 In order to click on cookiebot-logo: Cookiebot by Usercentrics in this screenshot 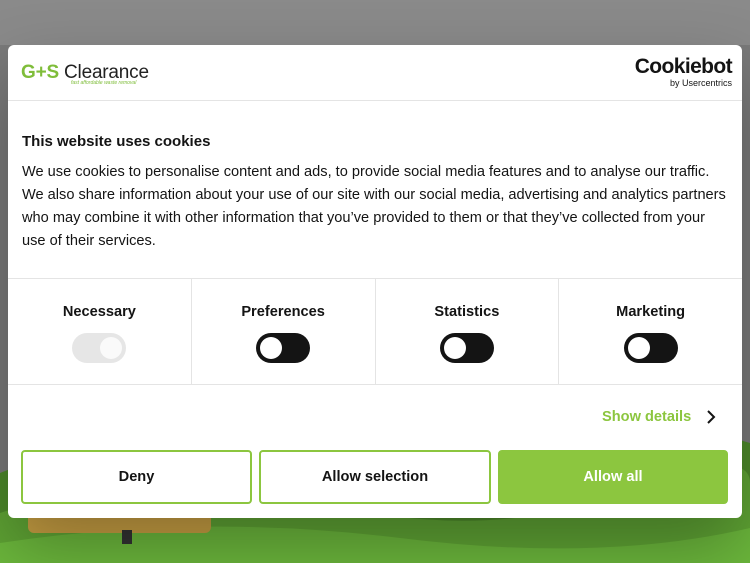, I will do `click(682, 73)`.